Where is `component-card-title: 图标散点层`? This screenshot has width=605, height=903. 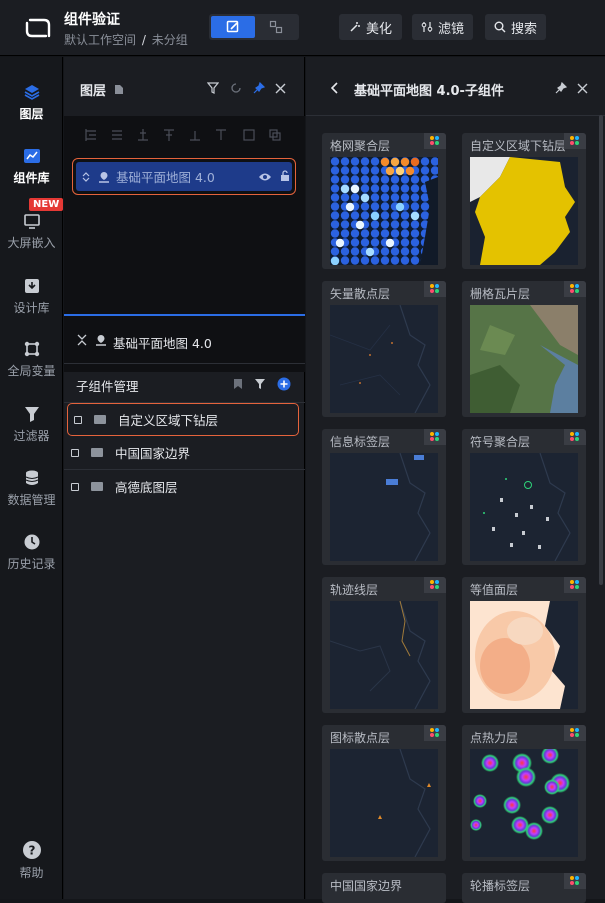
component-card-title: 图标散点层 is located at coordinates (360, 738).